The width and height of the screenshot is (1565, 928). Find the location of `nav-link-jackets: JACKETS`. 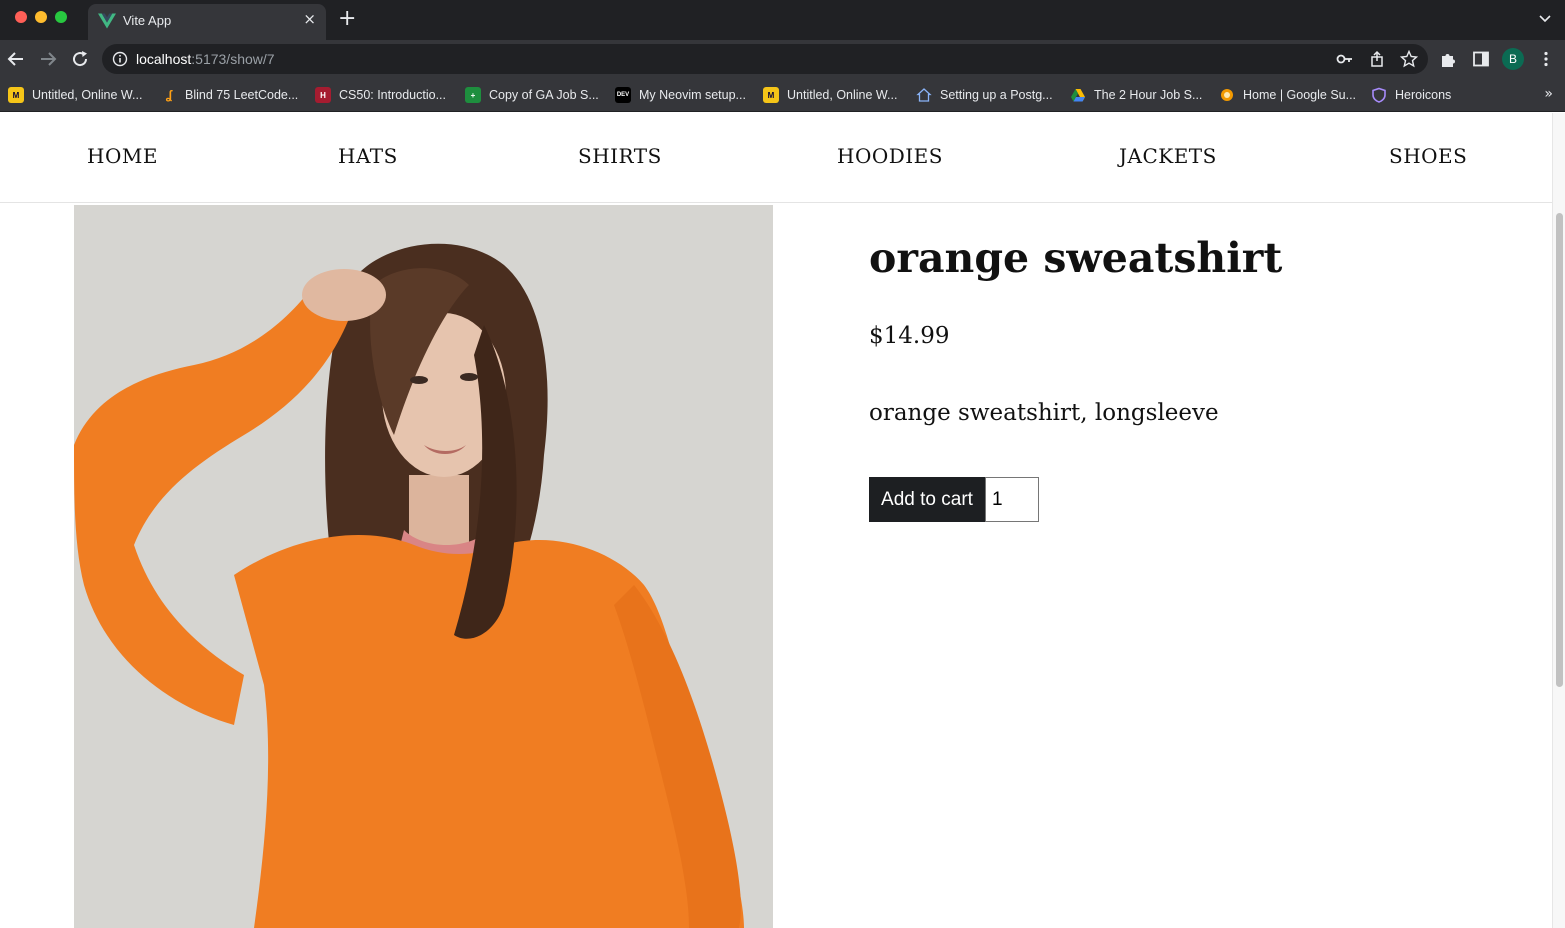

nav-link-jackets: JACKETS is located at coordinates (1168, 156).